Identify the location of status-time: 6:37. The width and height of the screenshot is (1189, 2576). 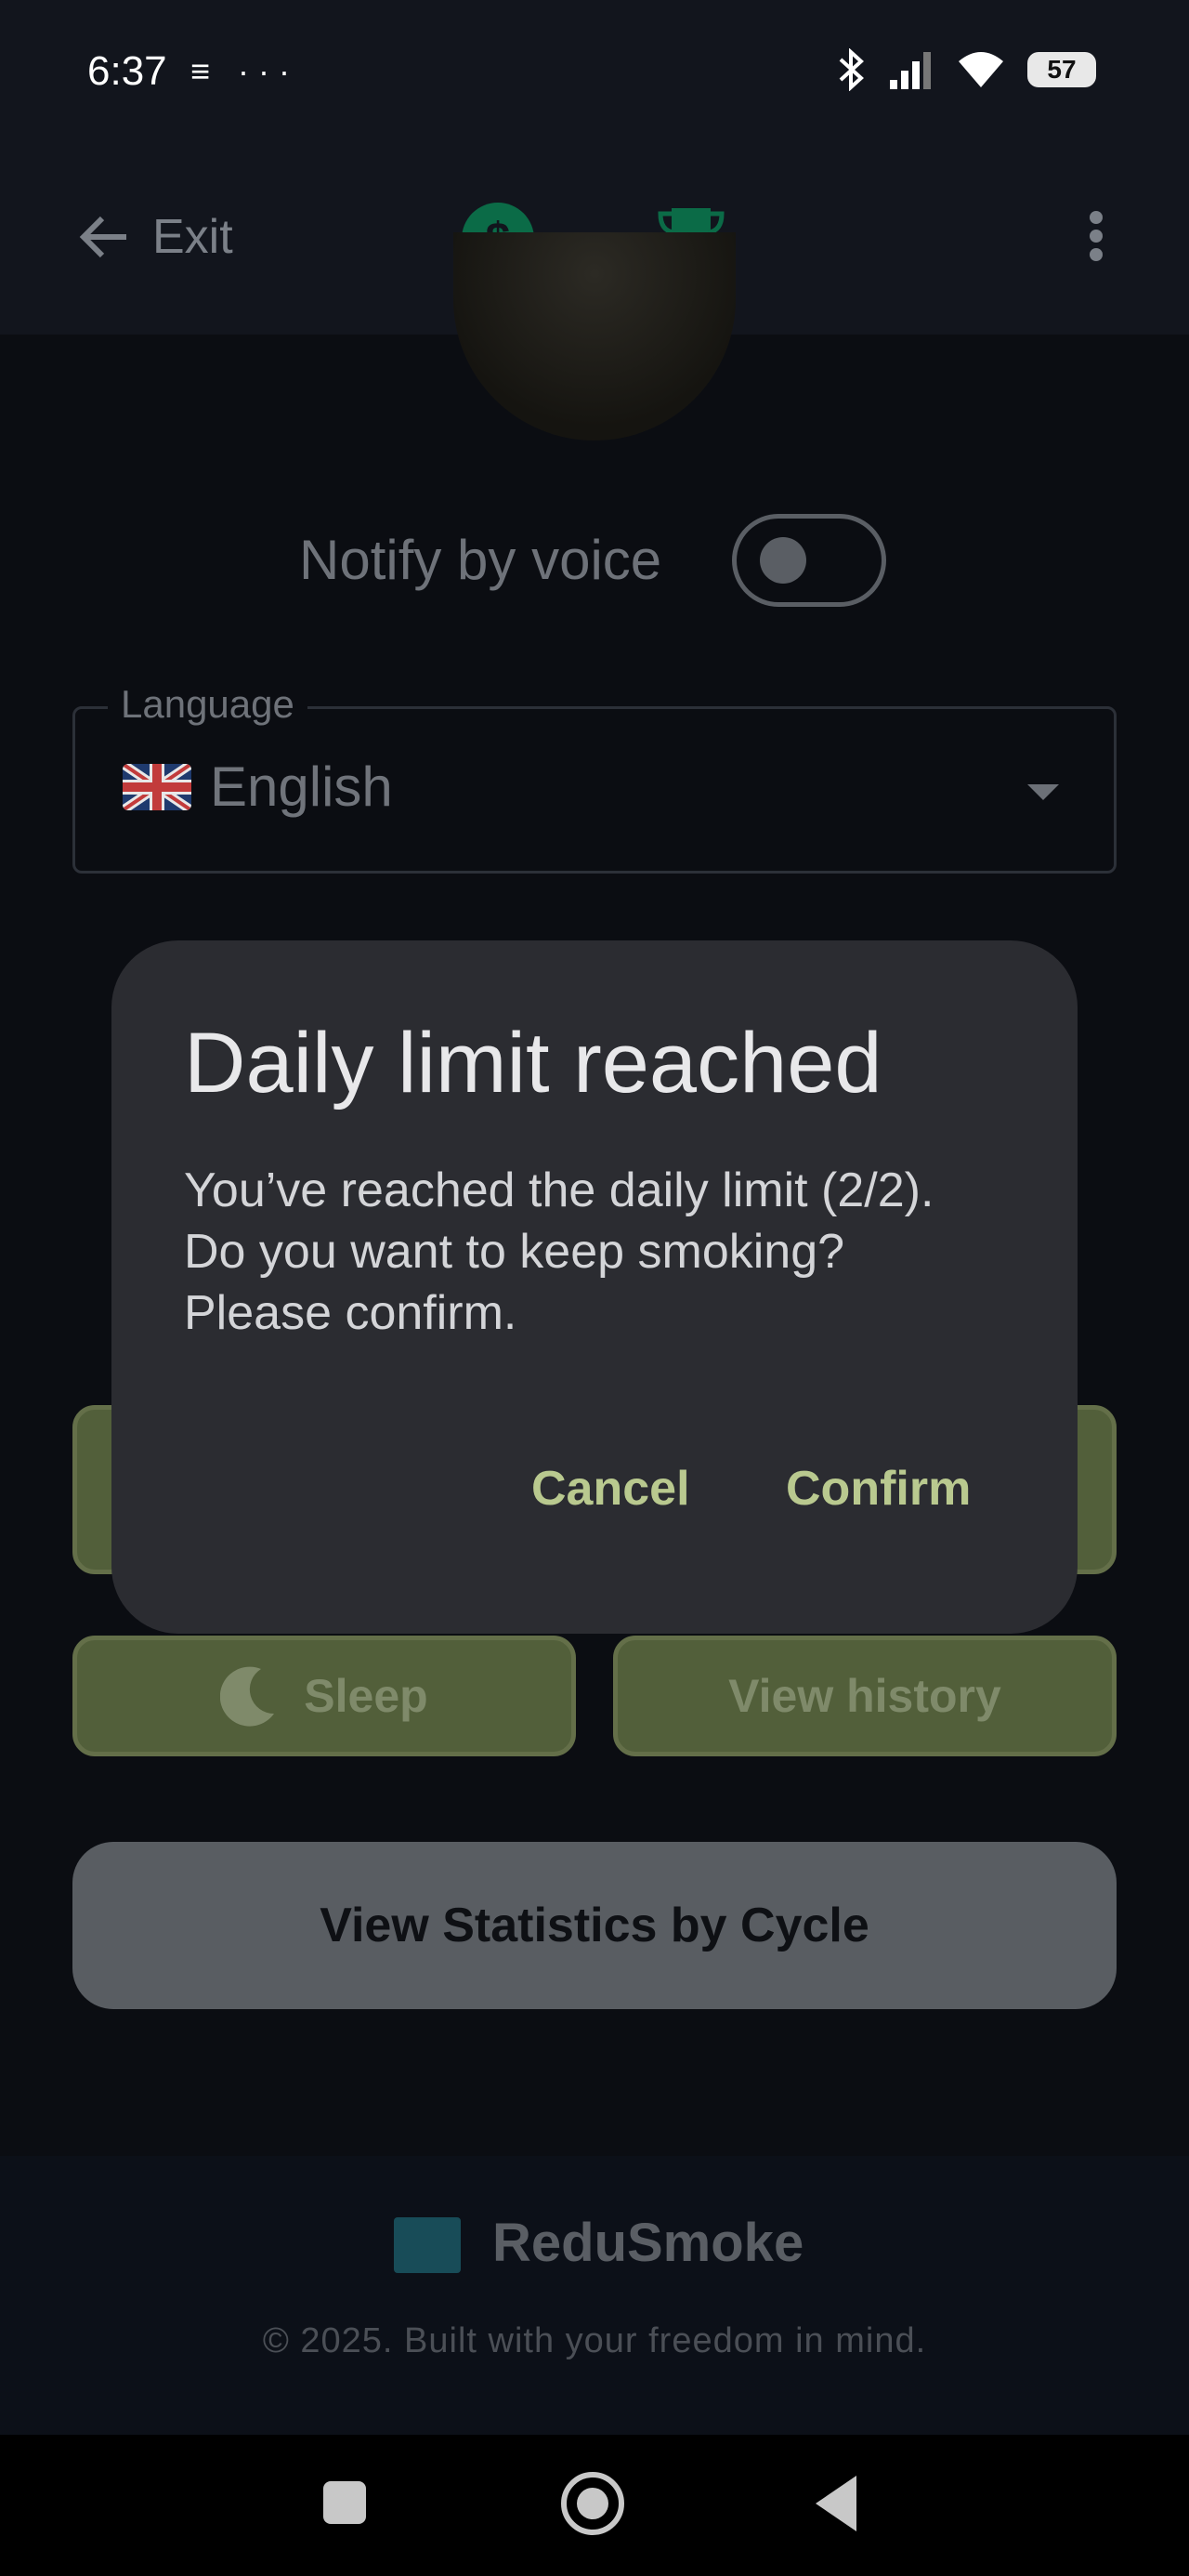
(127, 71).